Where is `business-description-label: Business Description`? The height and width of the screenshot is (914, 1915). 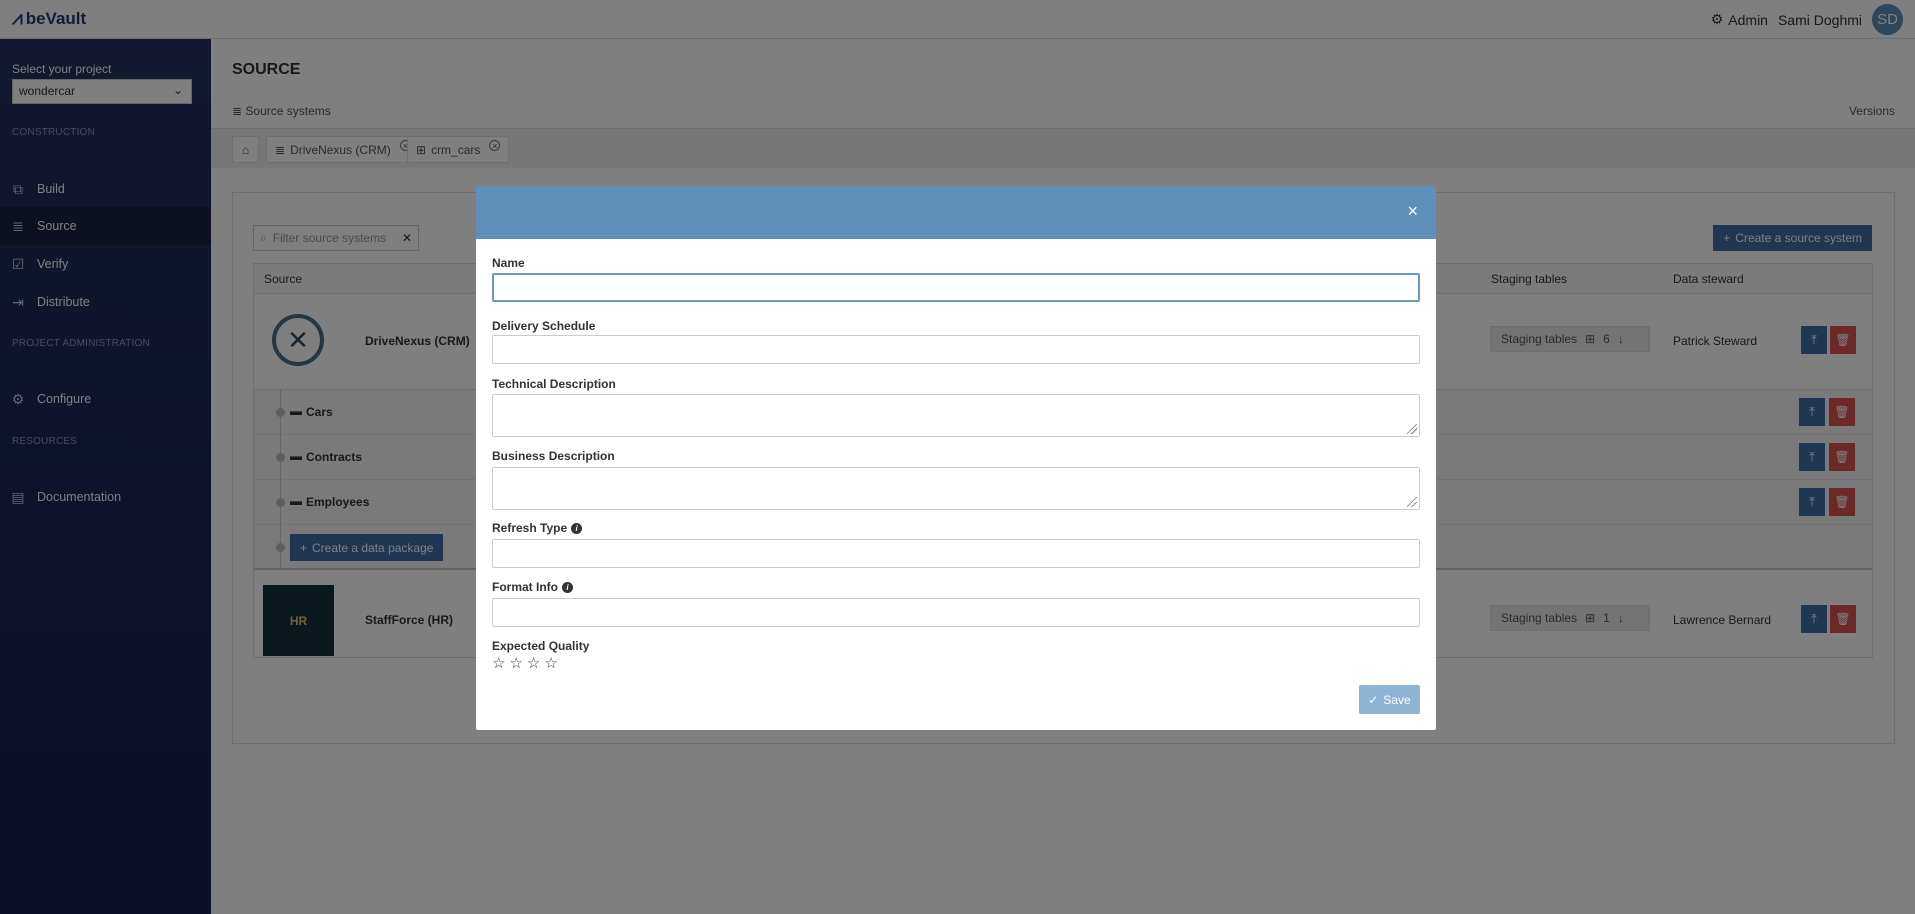
business-description-label: Business Description is located at coordinates (553, 456).